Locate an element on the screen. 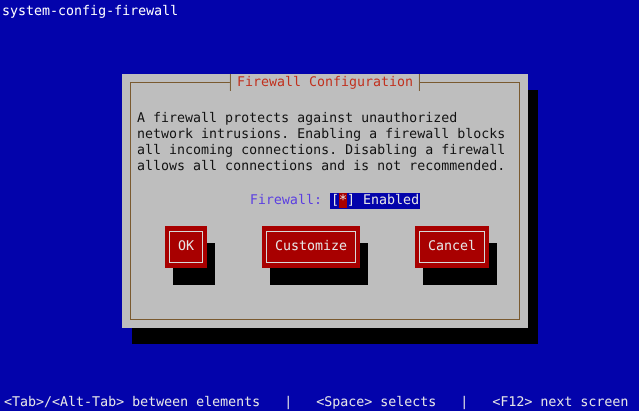 This screenshot has height=411, width=639. dialog-button: Customize is located at coordinates (311, 247).